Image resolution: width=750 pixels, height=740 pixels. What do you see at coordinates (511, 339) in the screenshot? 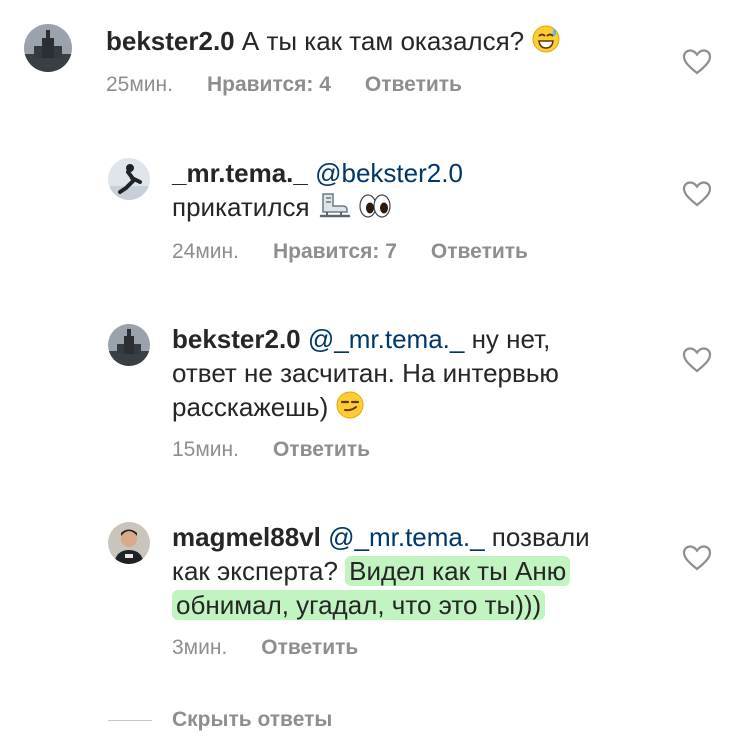
I see `comment-body-line-1: ну нет,` at bounding box center [511, 339].